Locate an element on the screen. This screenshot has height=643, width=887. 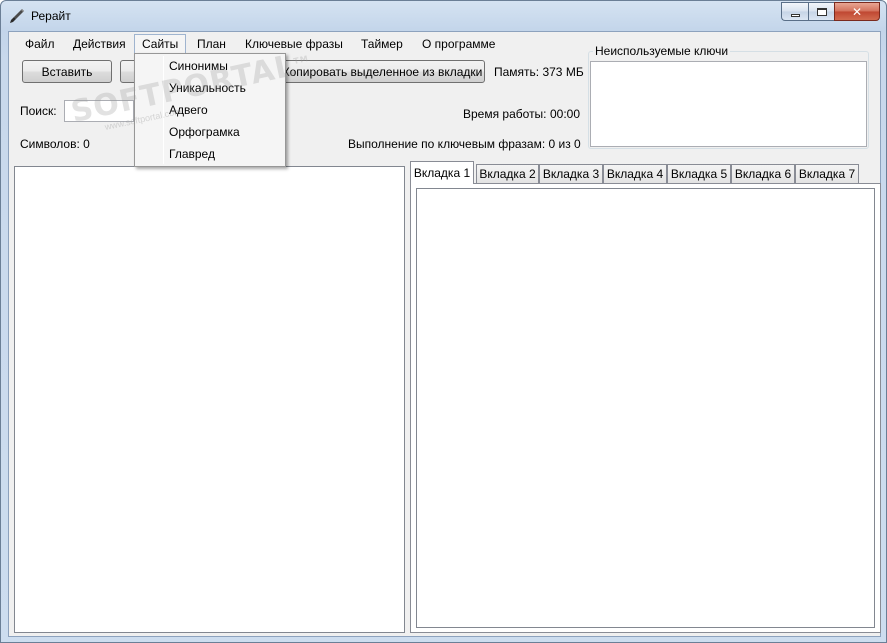
close-button: ✕ is located at coordinates (857, 11).